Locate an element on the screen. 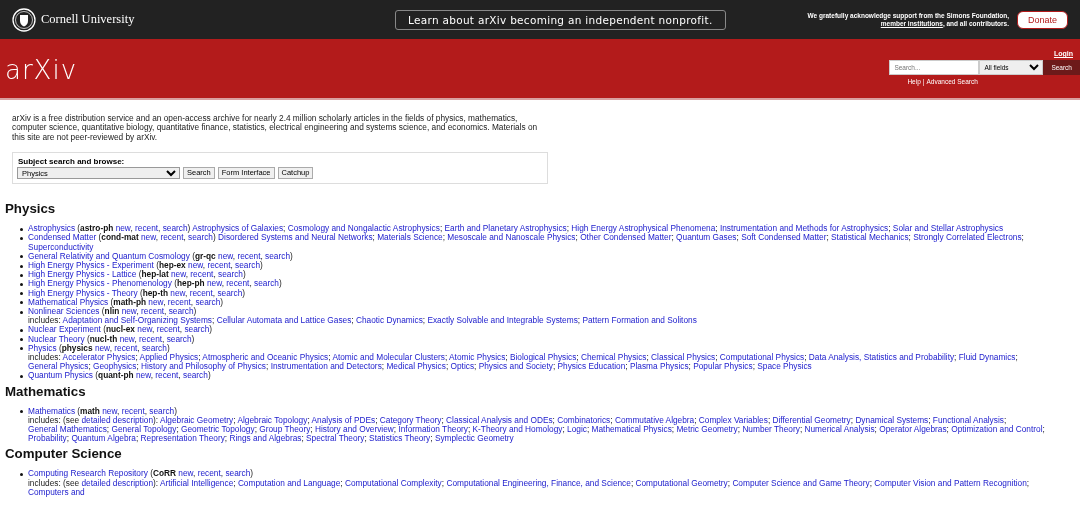 The height and width of the screenshot is (508, 1080). subject-link: Optimization and Control is located at coordinates (997, 429).